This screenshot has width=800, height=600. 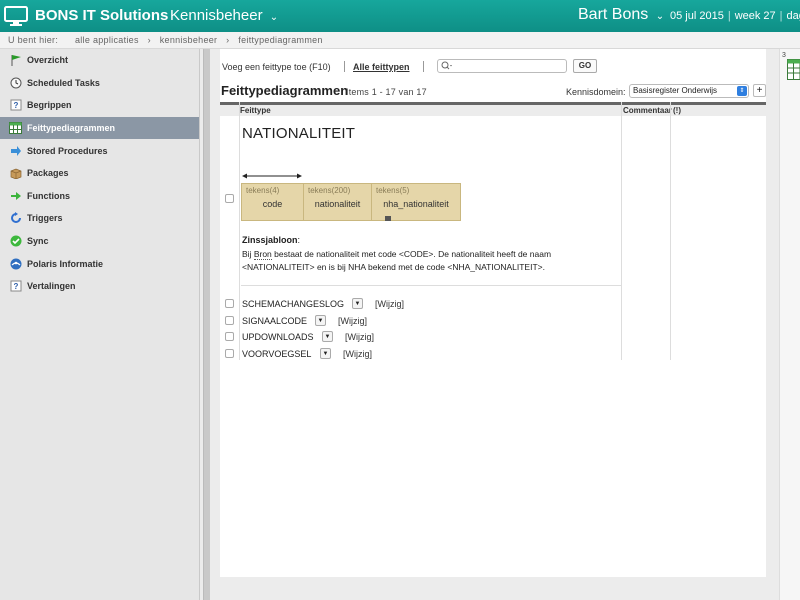 I want to click on sidebar-item-functions: Functions, so click(x=99, y=196).